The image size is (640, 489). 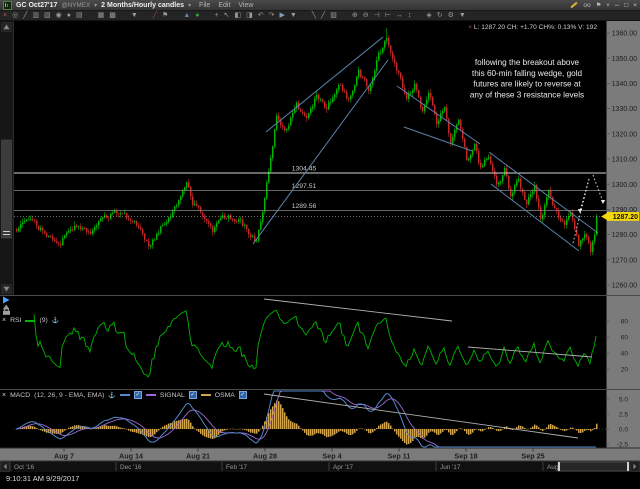 I want to click on rsi-line-swatch, so click(x=30, y=320).